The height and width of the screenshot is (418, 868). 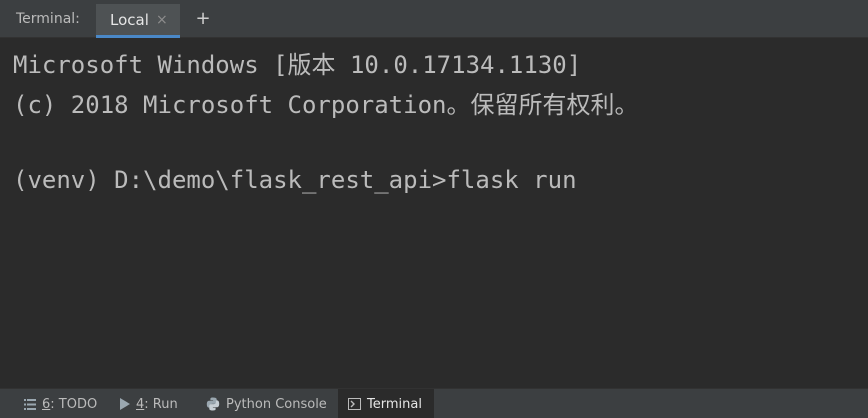 What do you see at coordinates (125, 404) in the screenshot?
I see `run-icon` at bounding box center [125, 404].